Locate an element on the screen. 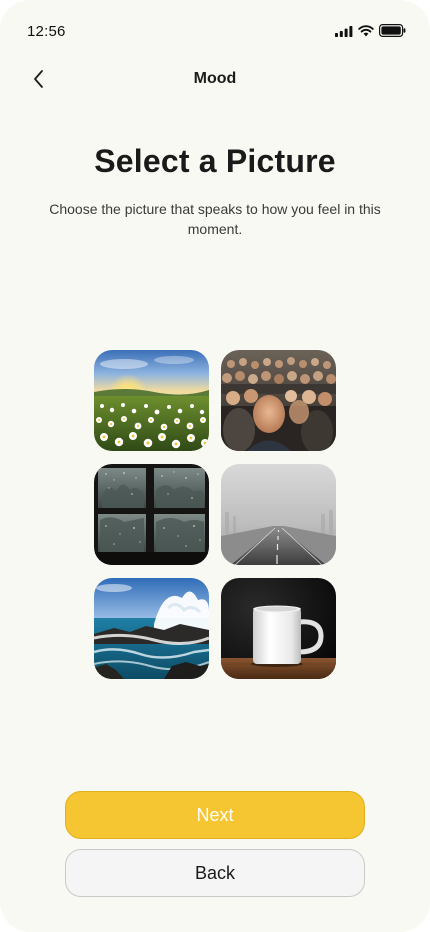 Image resolution: width=430 pixels, height=932 pixels. header: Mood is located at coordinates (215, 80).